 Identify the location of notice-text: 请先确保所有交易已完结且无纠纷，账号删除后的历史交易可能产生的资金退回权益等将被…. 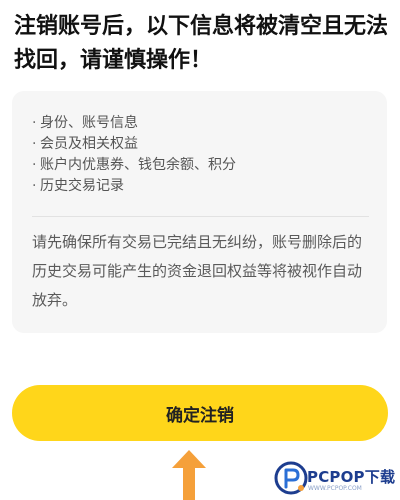
(197, 271).